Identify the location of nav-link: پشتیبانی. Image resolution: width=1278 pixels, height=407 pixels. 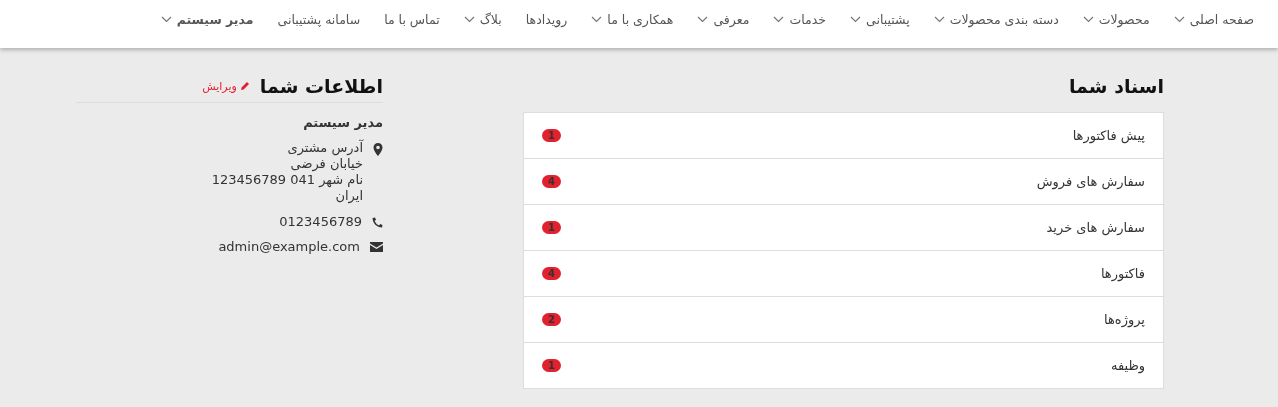
(880, 19).